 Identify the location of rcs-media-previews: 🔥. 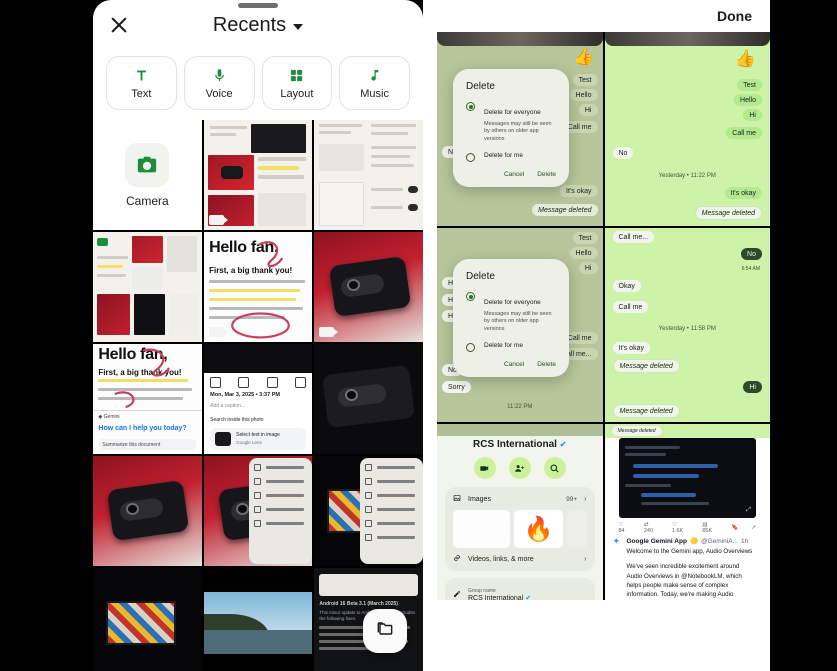
(520, 529).